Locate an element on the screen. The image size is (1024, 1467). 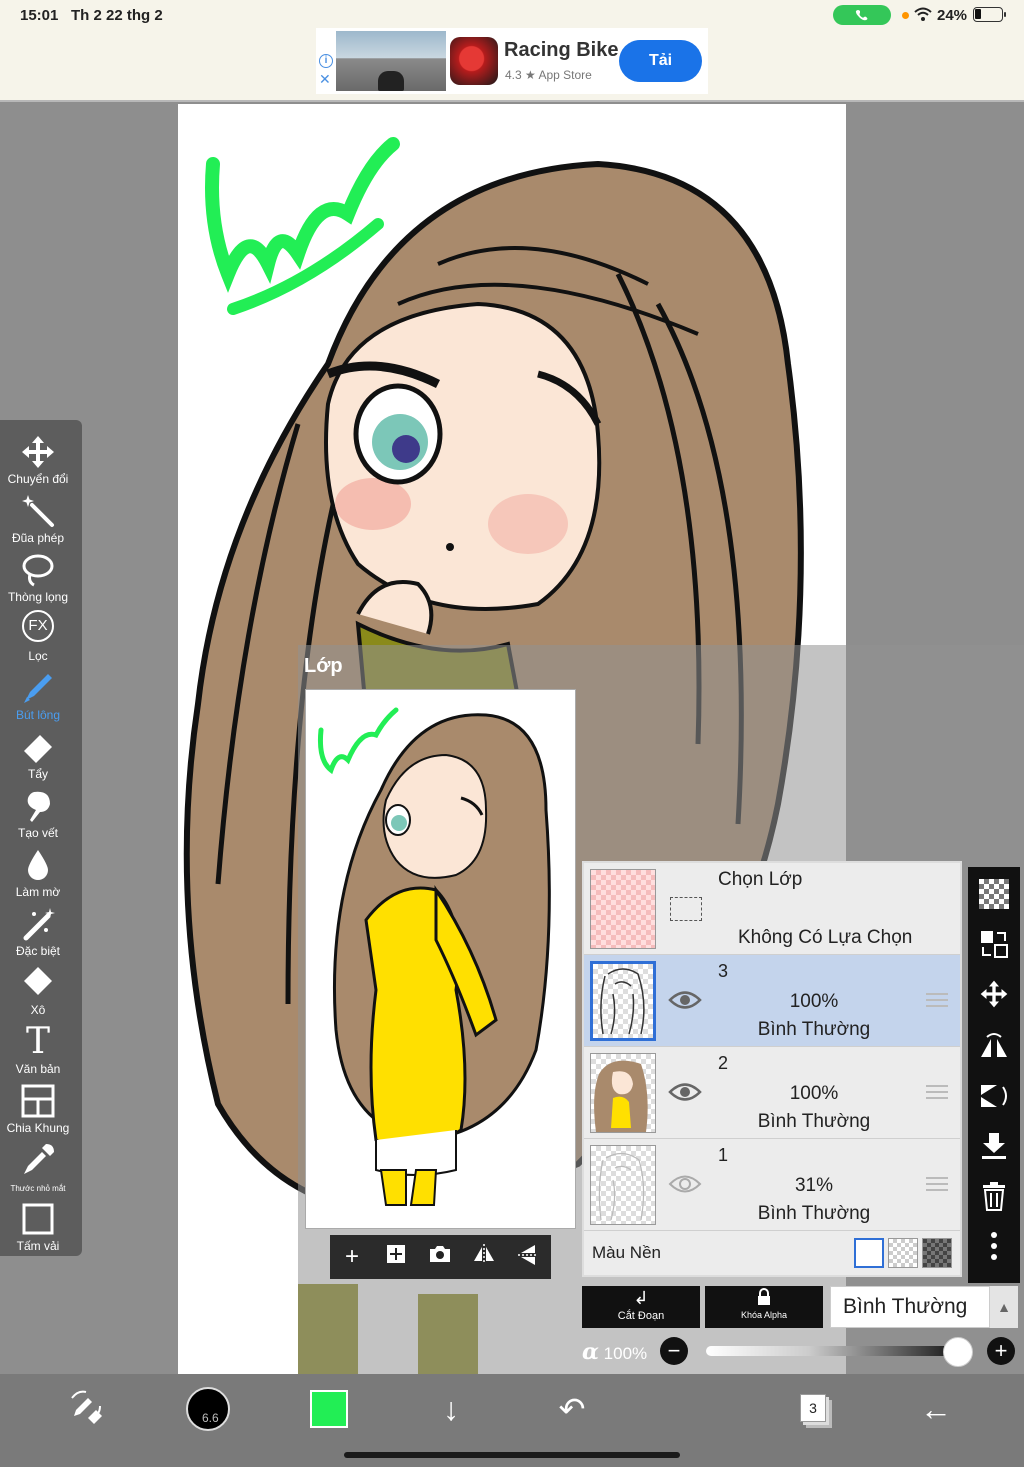
undo-icon: ↶ is located at coordinates (572, 1410).